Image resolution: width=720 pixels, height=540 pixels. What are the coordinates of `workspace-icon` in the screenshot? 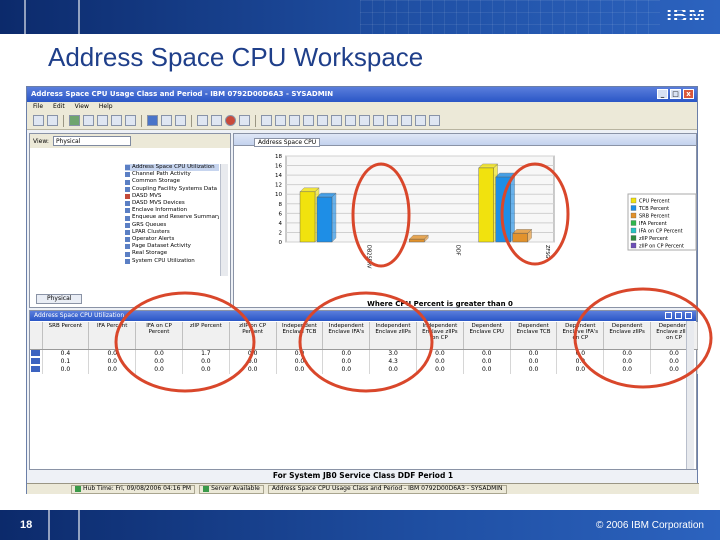 It's located at (74, 120).